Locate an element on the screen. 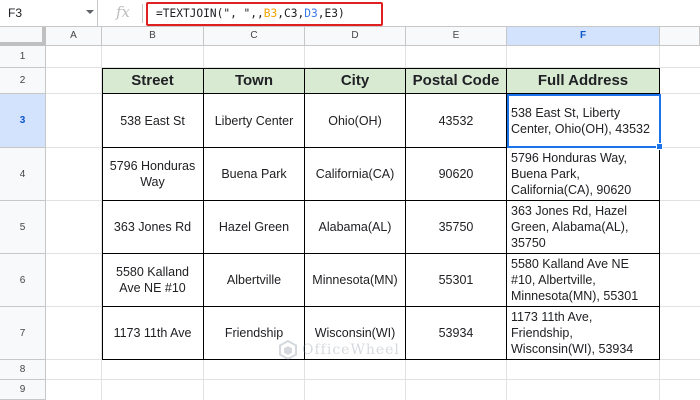 Image resolution: width=700 pixels, height=400 pixels. formula-bar-divider is located at coordinates (142, 13).